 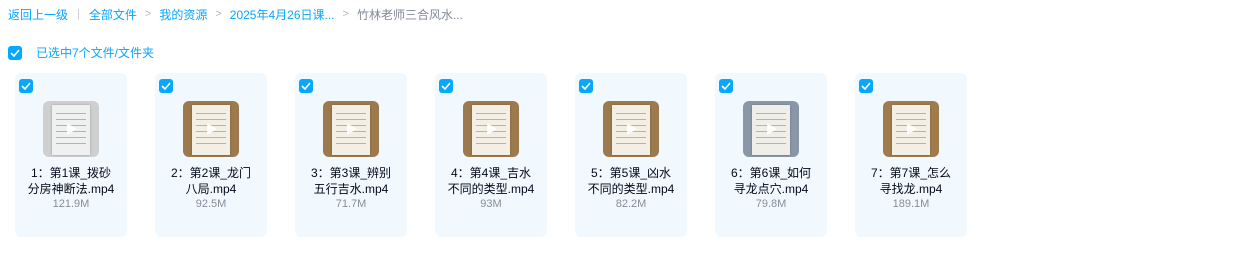 What do you see at coordinates (351, 204) in the screenshot?
I see `file-size: 71.7M` at bounding box center [351, 204].